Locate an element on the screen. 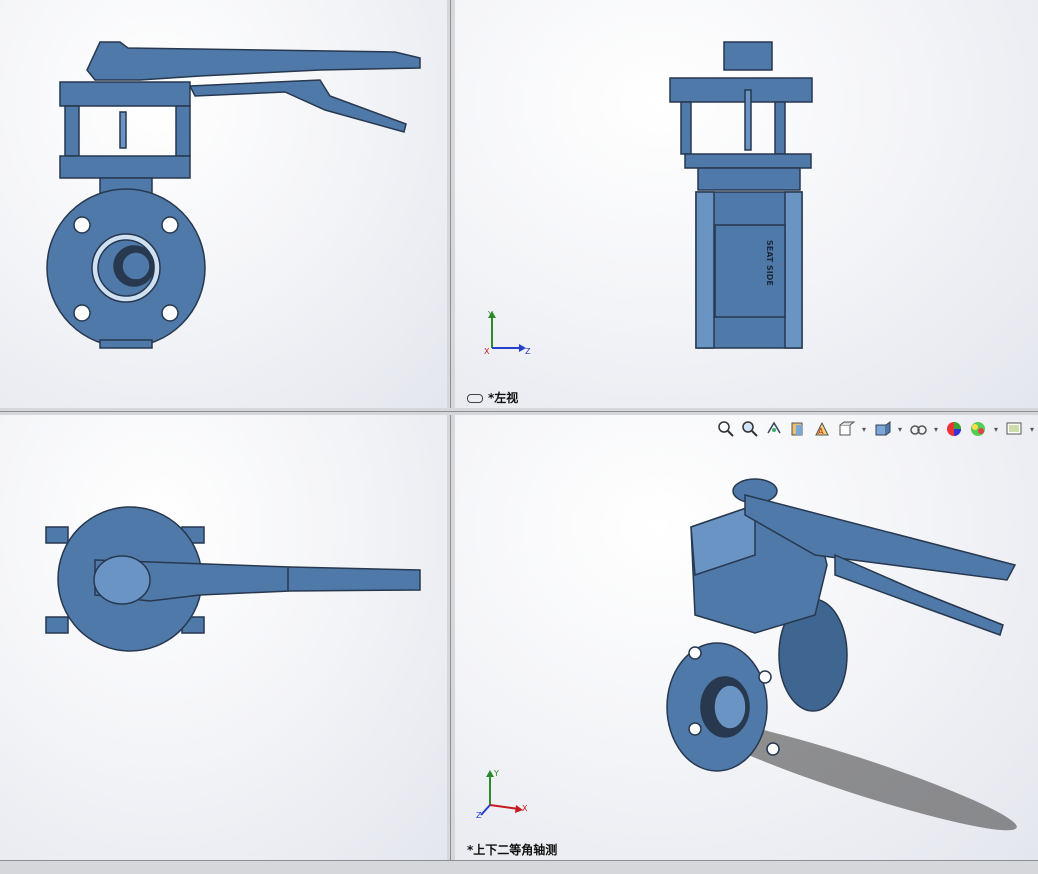  axis-triad: Y X Z is located at coordinates (507, 333).